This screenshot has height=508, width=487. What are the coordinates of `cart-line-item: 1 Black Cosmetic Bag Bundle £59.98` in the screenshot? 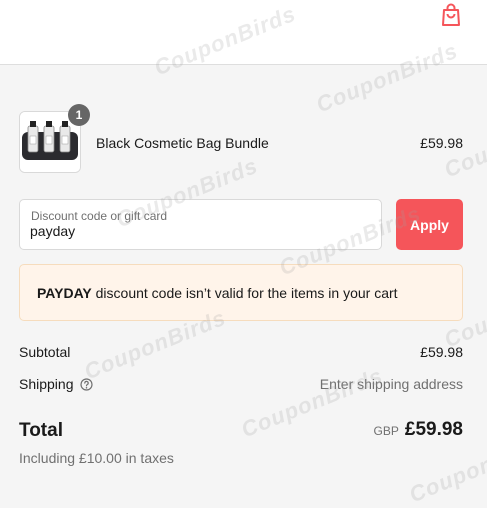 It's located at (241, 139).